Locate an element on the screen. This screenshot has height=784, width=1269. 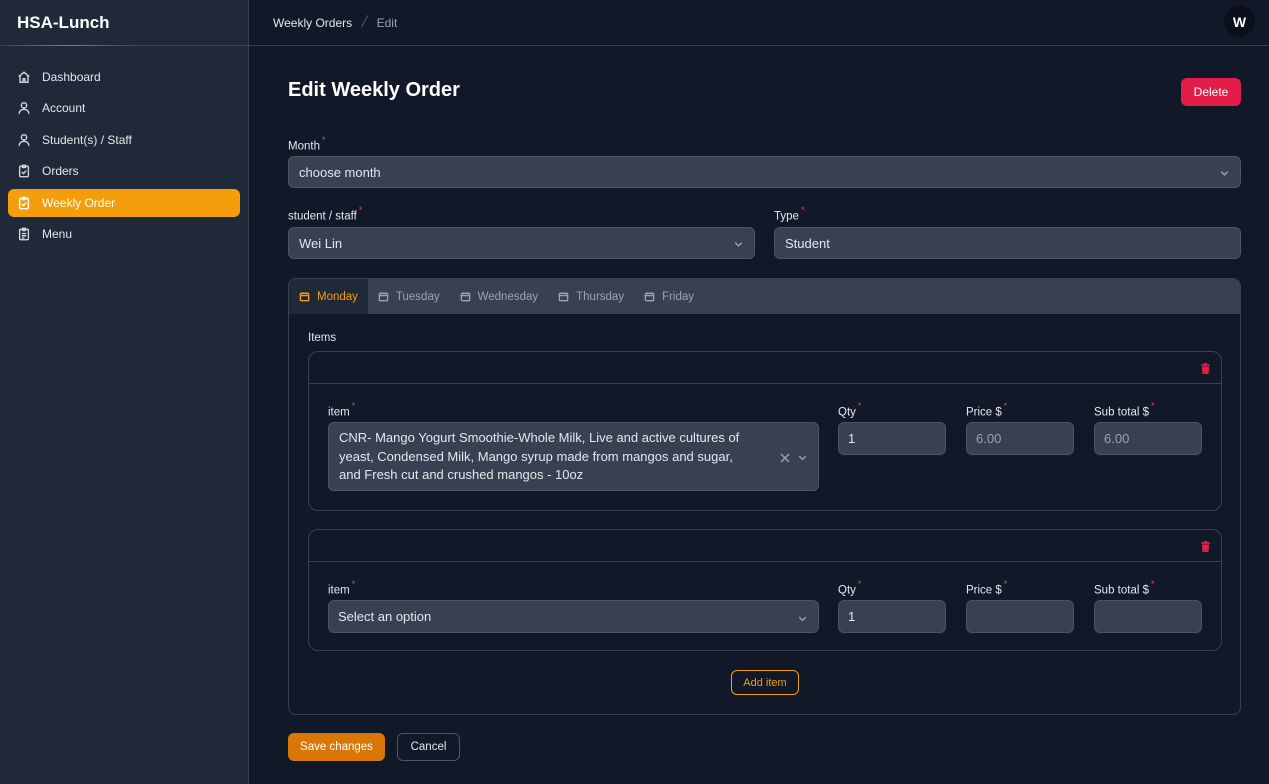
tab-label: Thursday is located at coordinates (600, 296).